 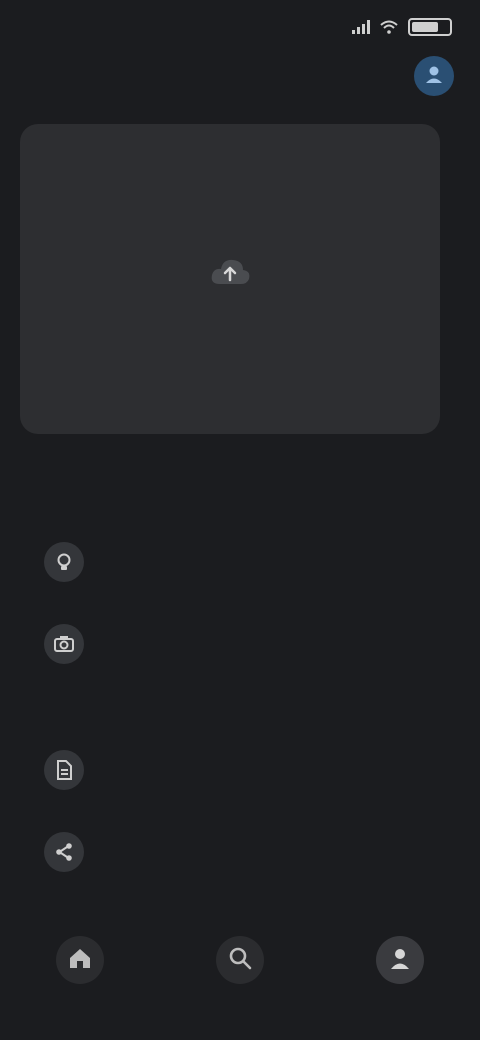 What do you see at coordinates (64, 770) in the screenshot?
I see `document-icon` at bounding box center [64, 770].